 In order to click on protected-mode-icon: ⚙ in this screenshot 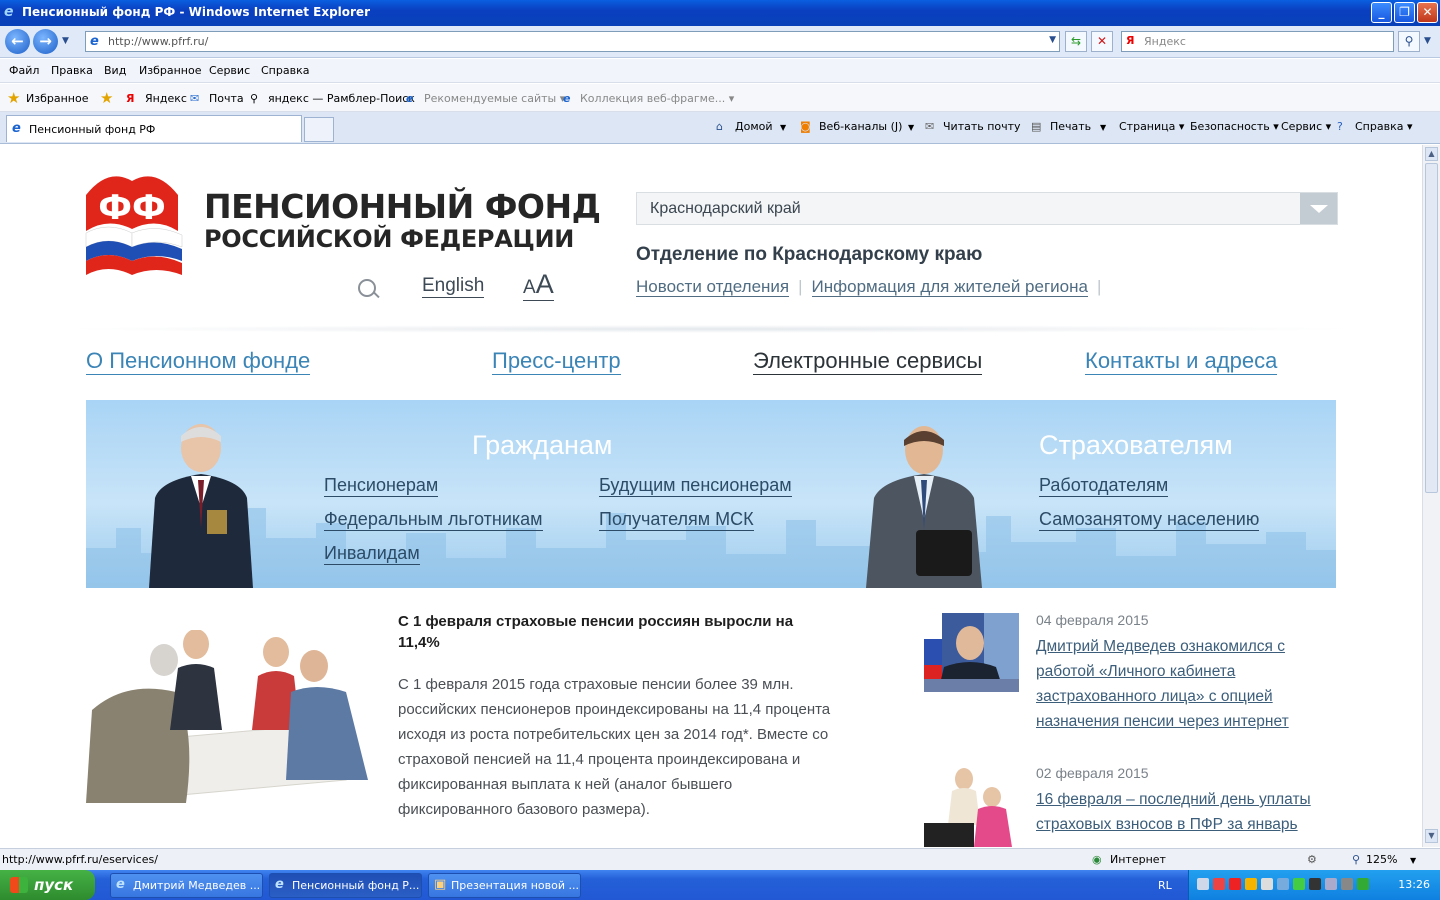, I will do `click(1312, 859)`.